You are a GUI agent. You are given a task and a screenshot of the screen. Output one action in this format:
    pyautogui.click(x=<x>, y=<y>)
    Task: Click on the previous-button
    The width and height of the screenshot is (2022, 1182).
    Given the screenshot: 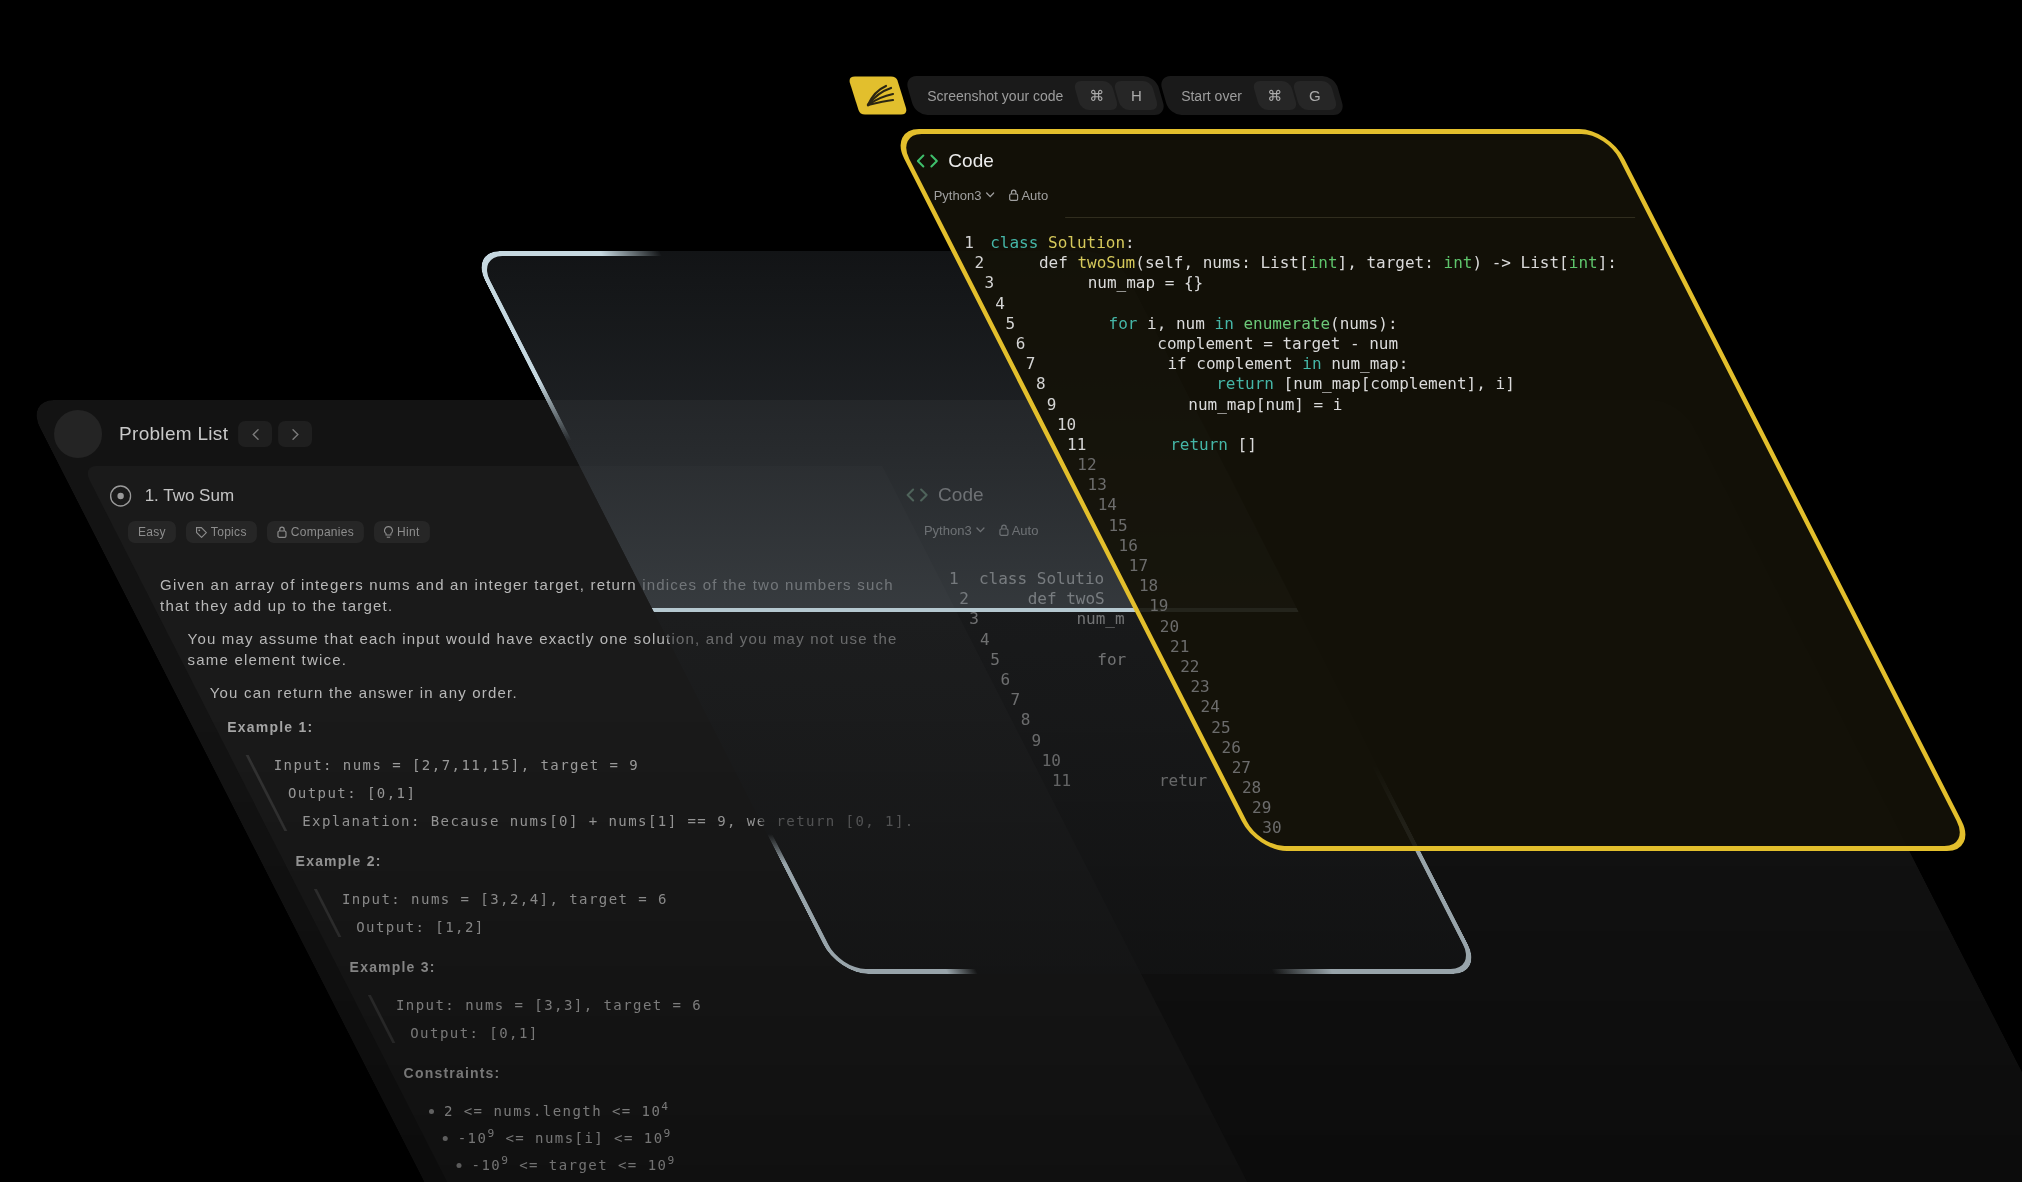 What is the action you would take?
    pyautogui.click(x=255, y=434)
    